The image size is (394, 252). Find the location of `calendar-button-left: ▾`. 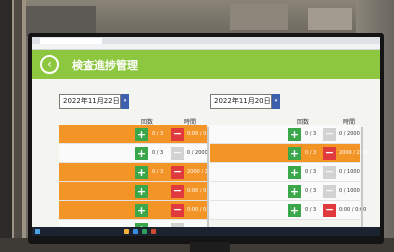

calendar-button-left: ▾ is located at coordinates (125, 101).